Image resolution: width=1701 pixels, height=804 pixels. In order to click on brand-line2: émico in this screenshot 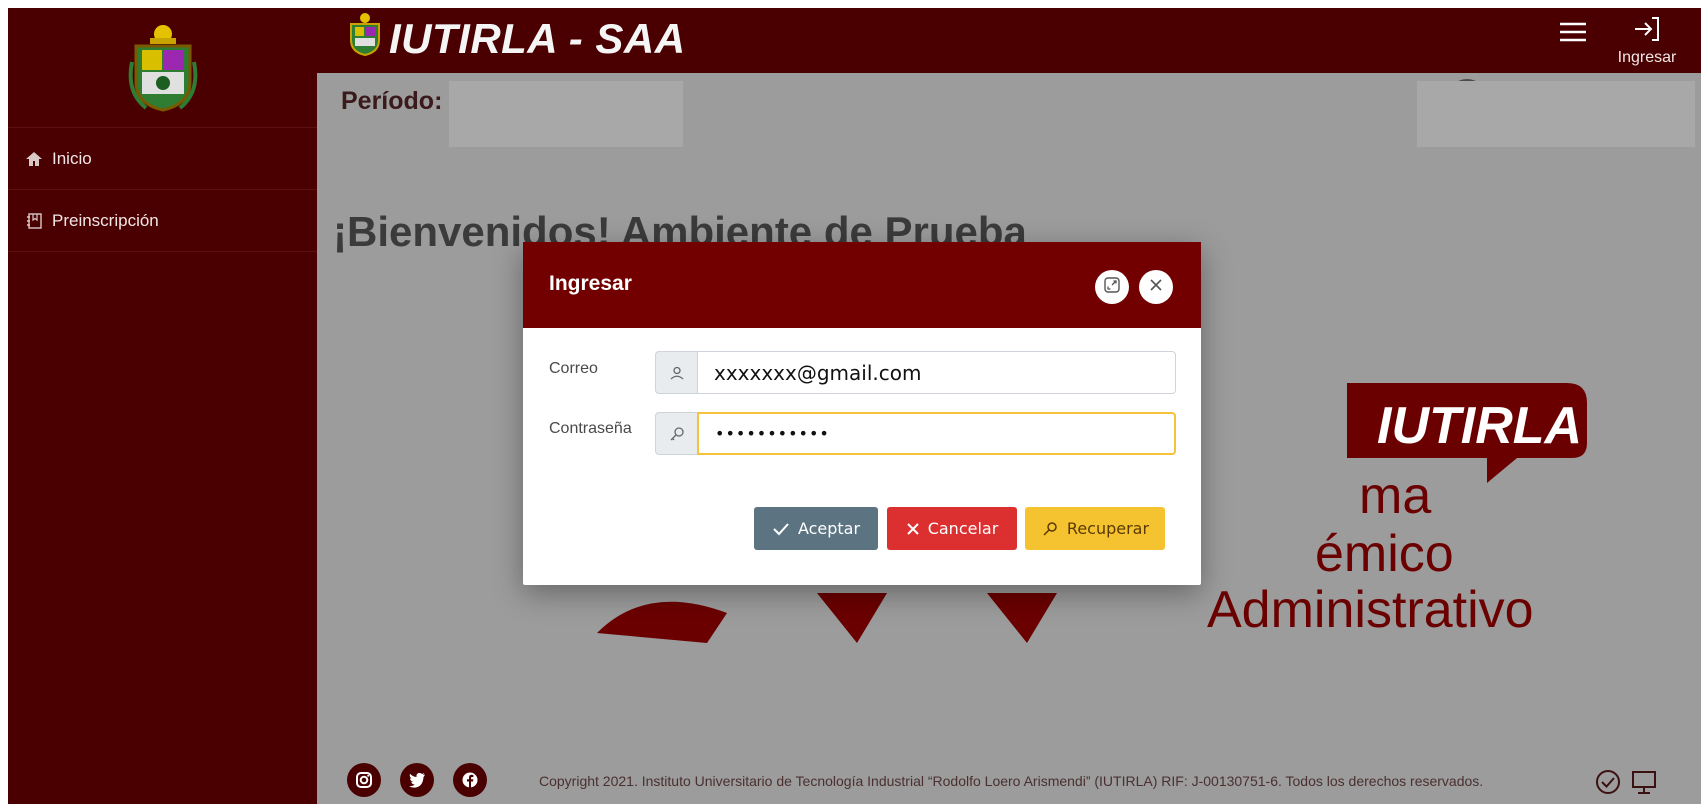, I will do `click(1384, 554)`.